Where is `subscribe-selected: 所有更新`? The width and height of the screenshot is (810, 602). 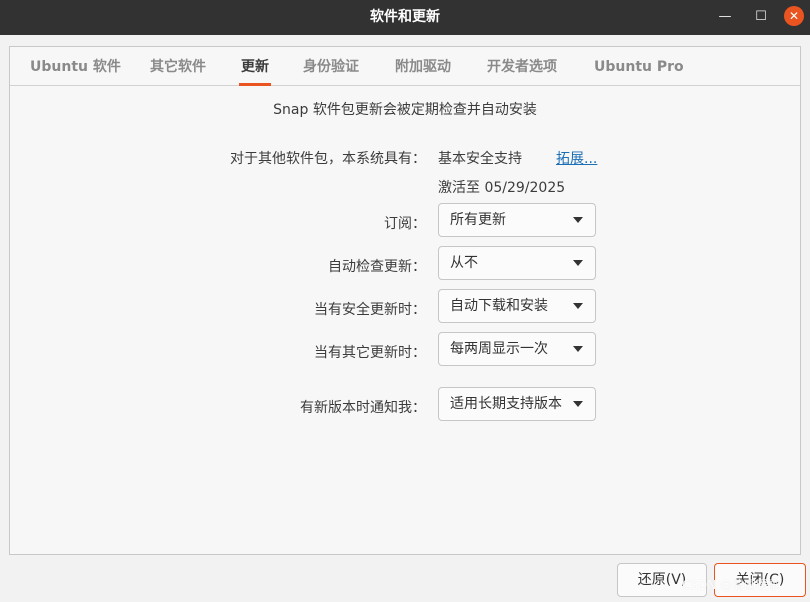 subscribe-selected: 所有更新 is located at coordinates (478, 220).